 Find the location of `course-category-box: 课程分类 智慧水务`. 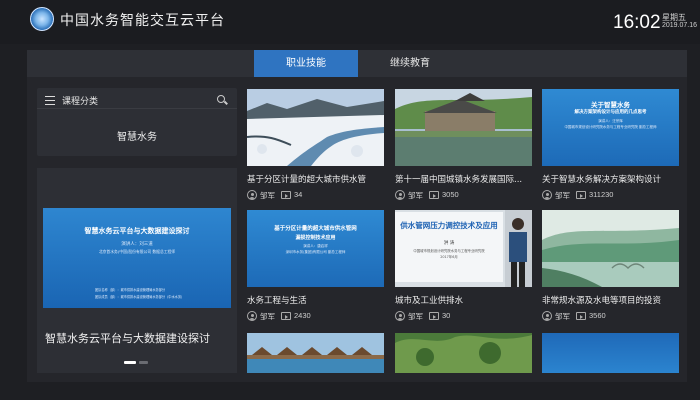

course-category-box: 课程分类 智慧水务 is located at coordinates (137, 122).